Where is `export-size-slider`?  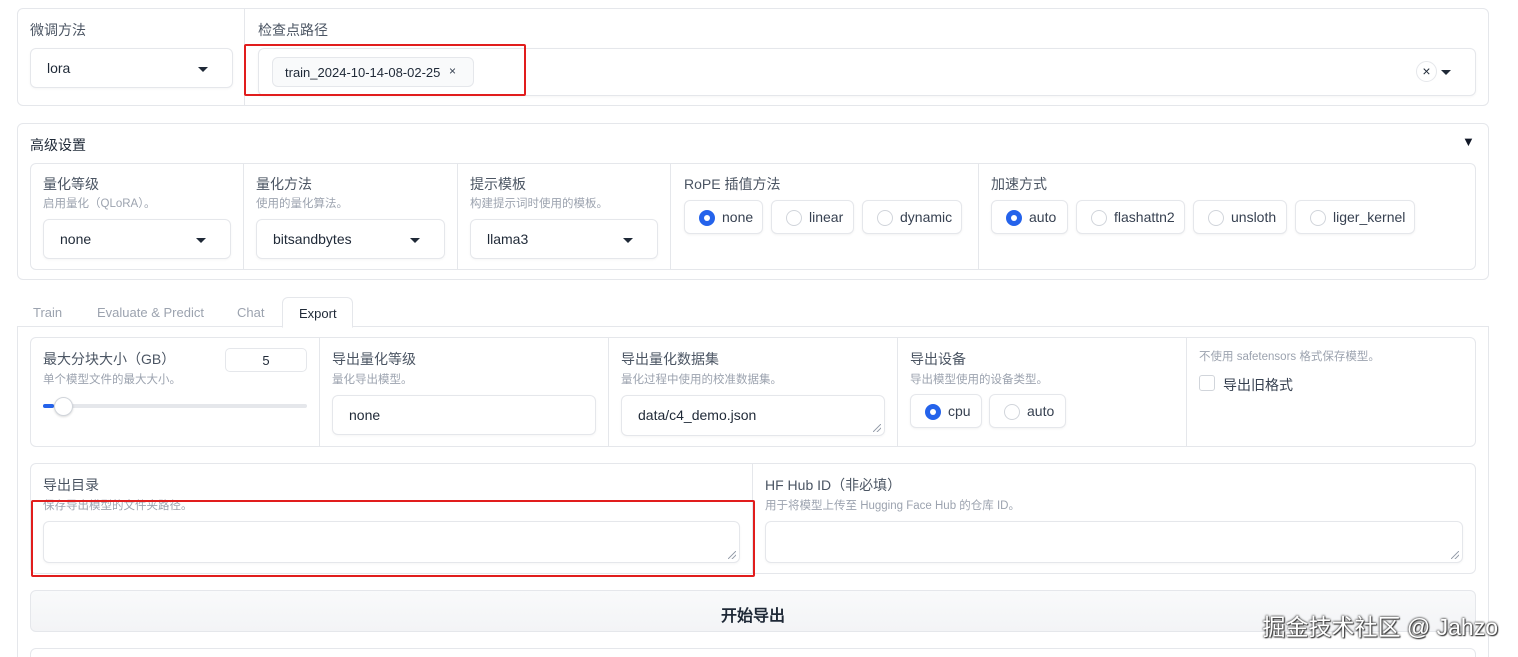
export-size-slider is located at coordinates (175, 406).